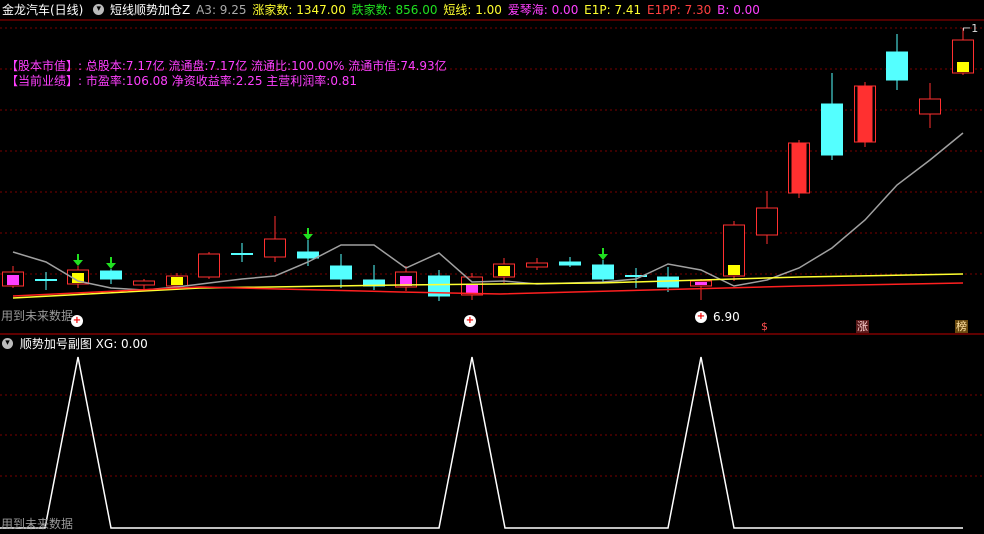 The width and height of the screenshot is (984, 534). What do you see at coordinates (37, 524) in the screenshot?
I see `future-data-note-bottom: 用到未来数据` at bounding box center [37, 524].